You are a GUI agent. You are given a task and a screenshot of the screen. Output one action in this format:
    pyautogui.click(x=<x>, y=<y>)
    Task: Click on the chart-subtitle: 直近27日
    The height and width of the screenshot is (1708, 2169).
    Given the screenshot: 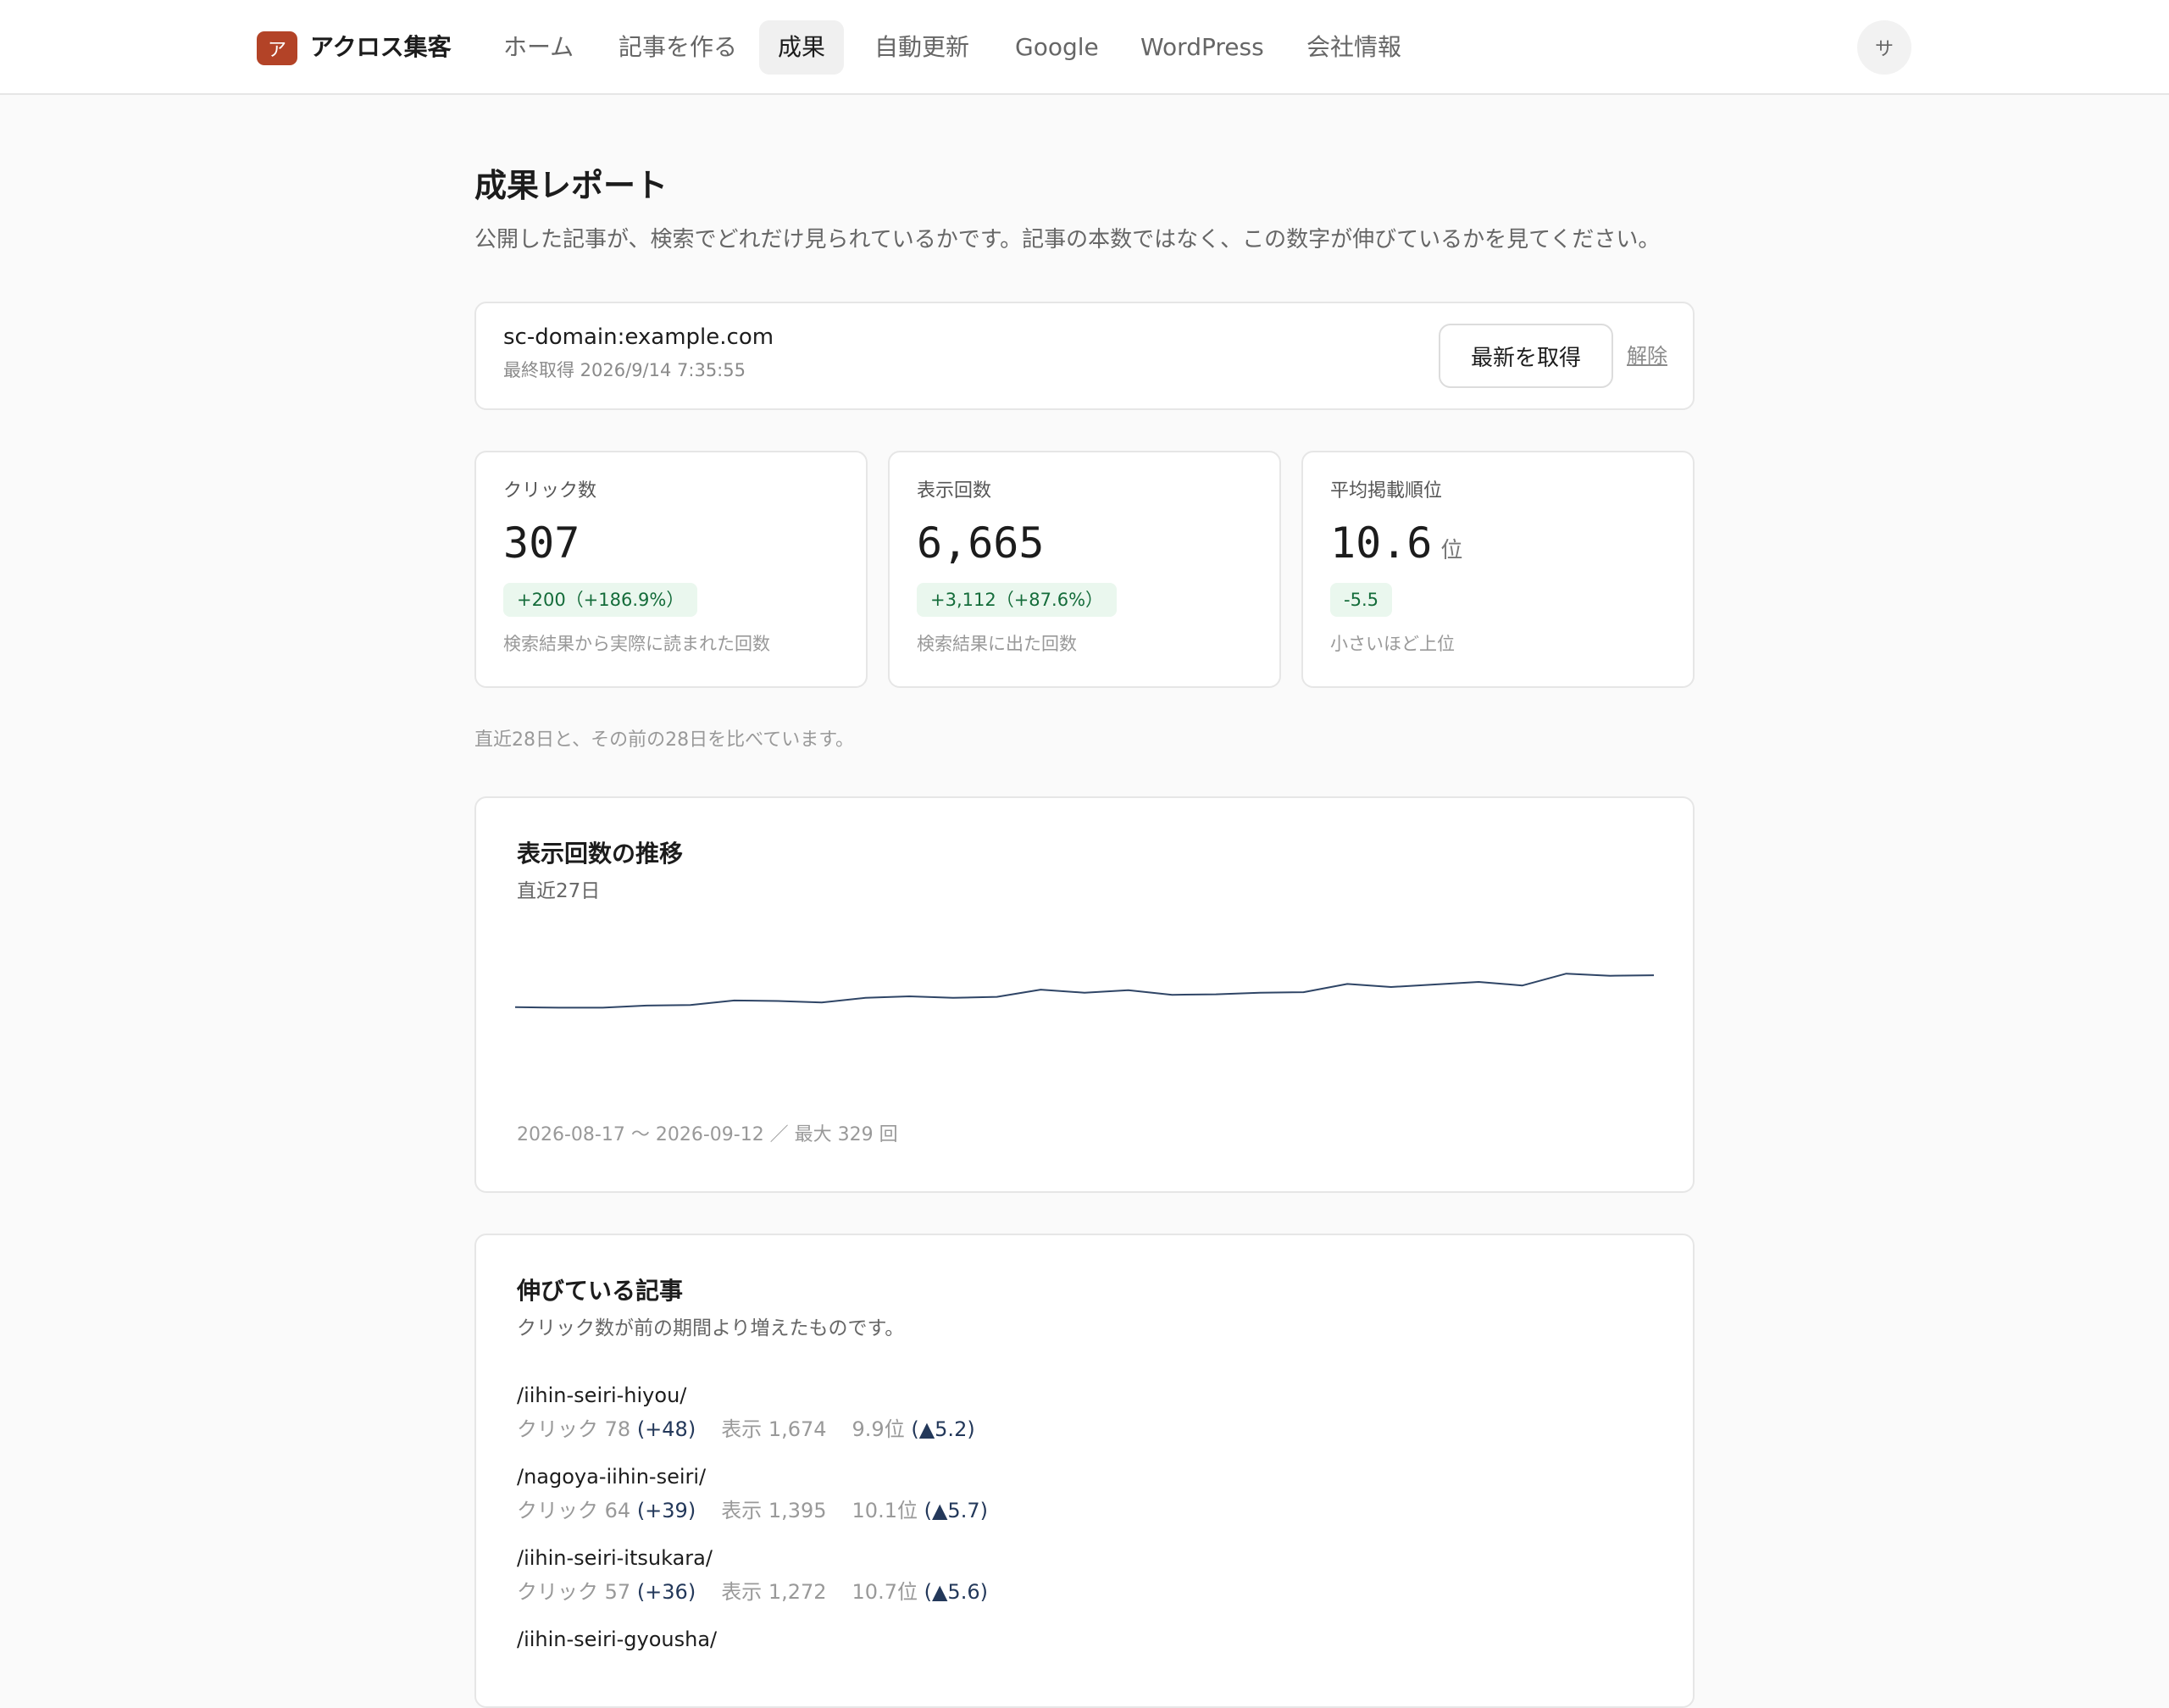 What is the action you would take?
    pyautogui.click(x=559, y=891)
    